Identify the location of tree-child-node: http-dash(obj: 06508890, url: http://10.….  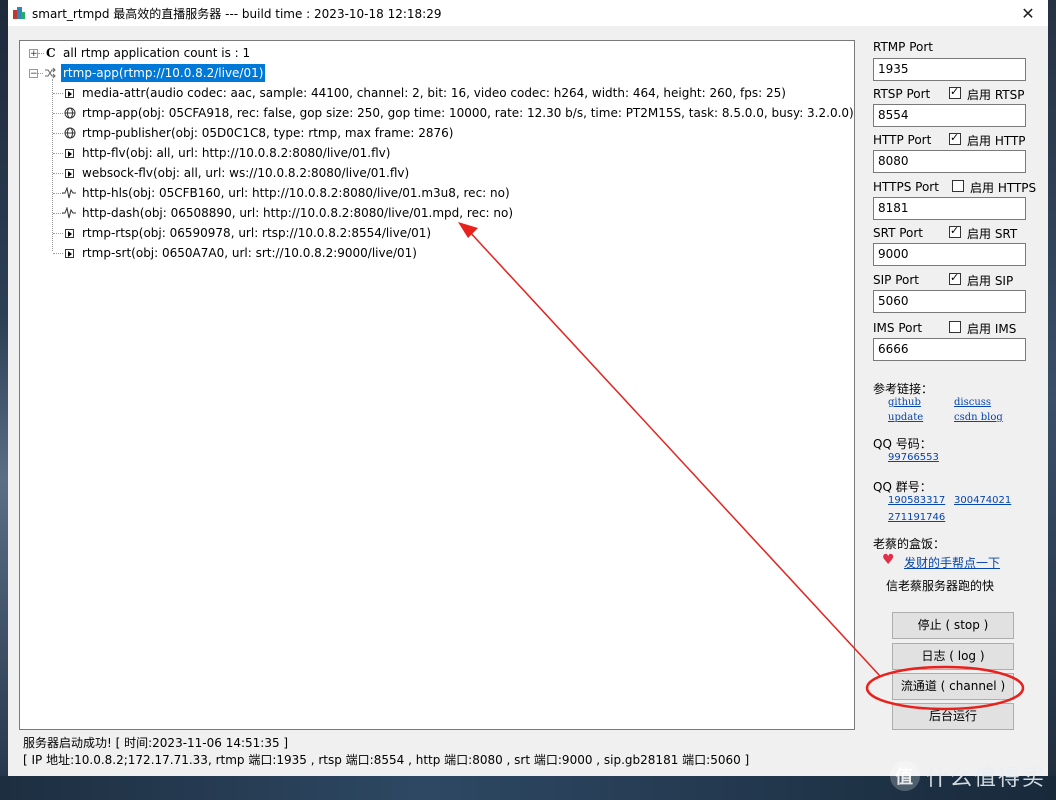
(297, 213).